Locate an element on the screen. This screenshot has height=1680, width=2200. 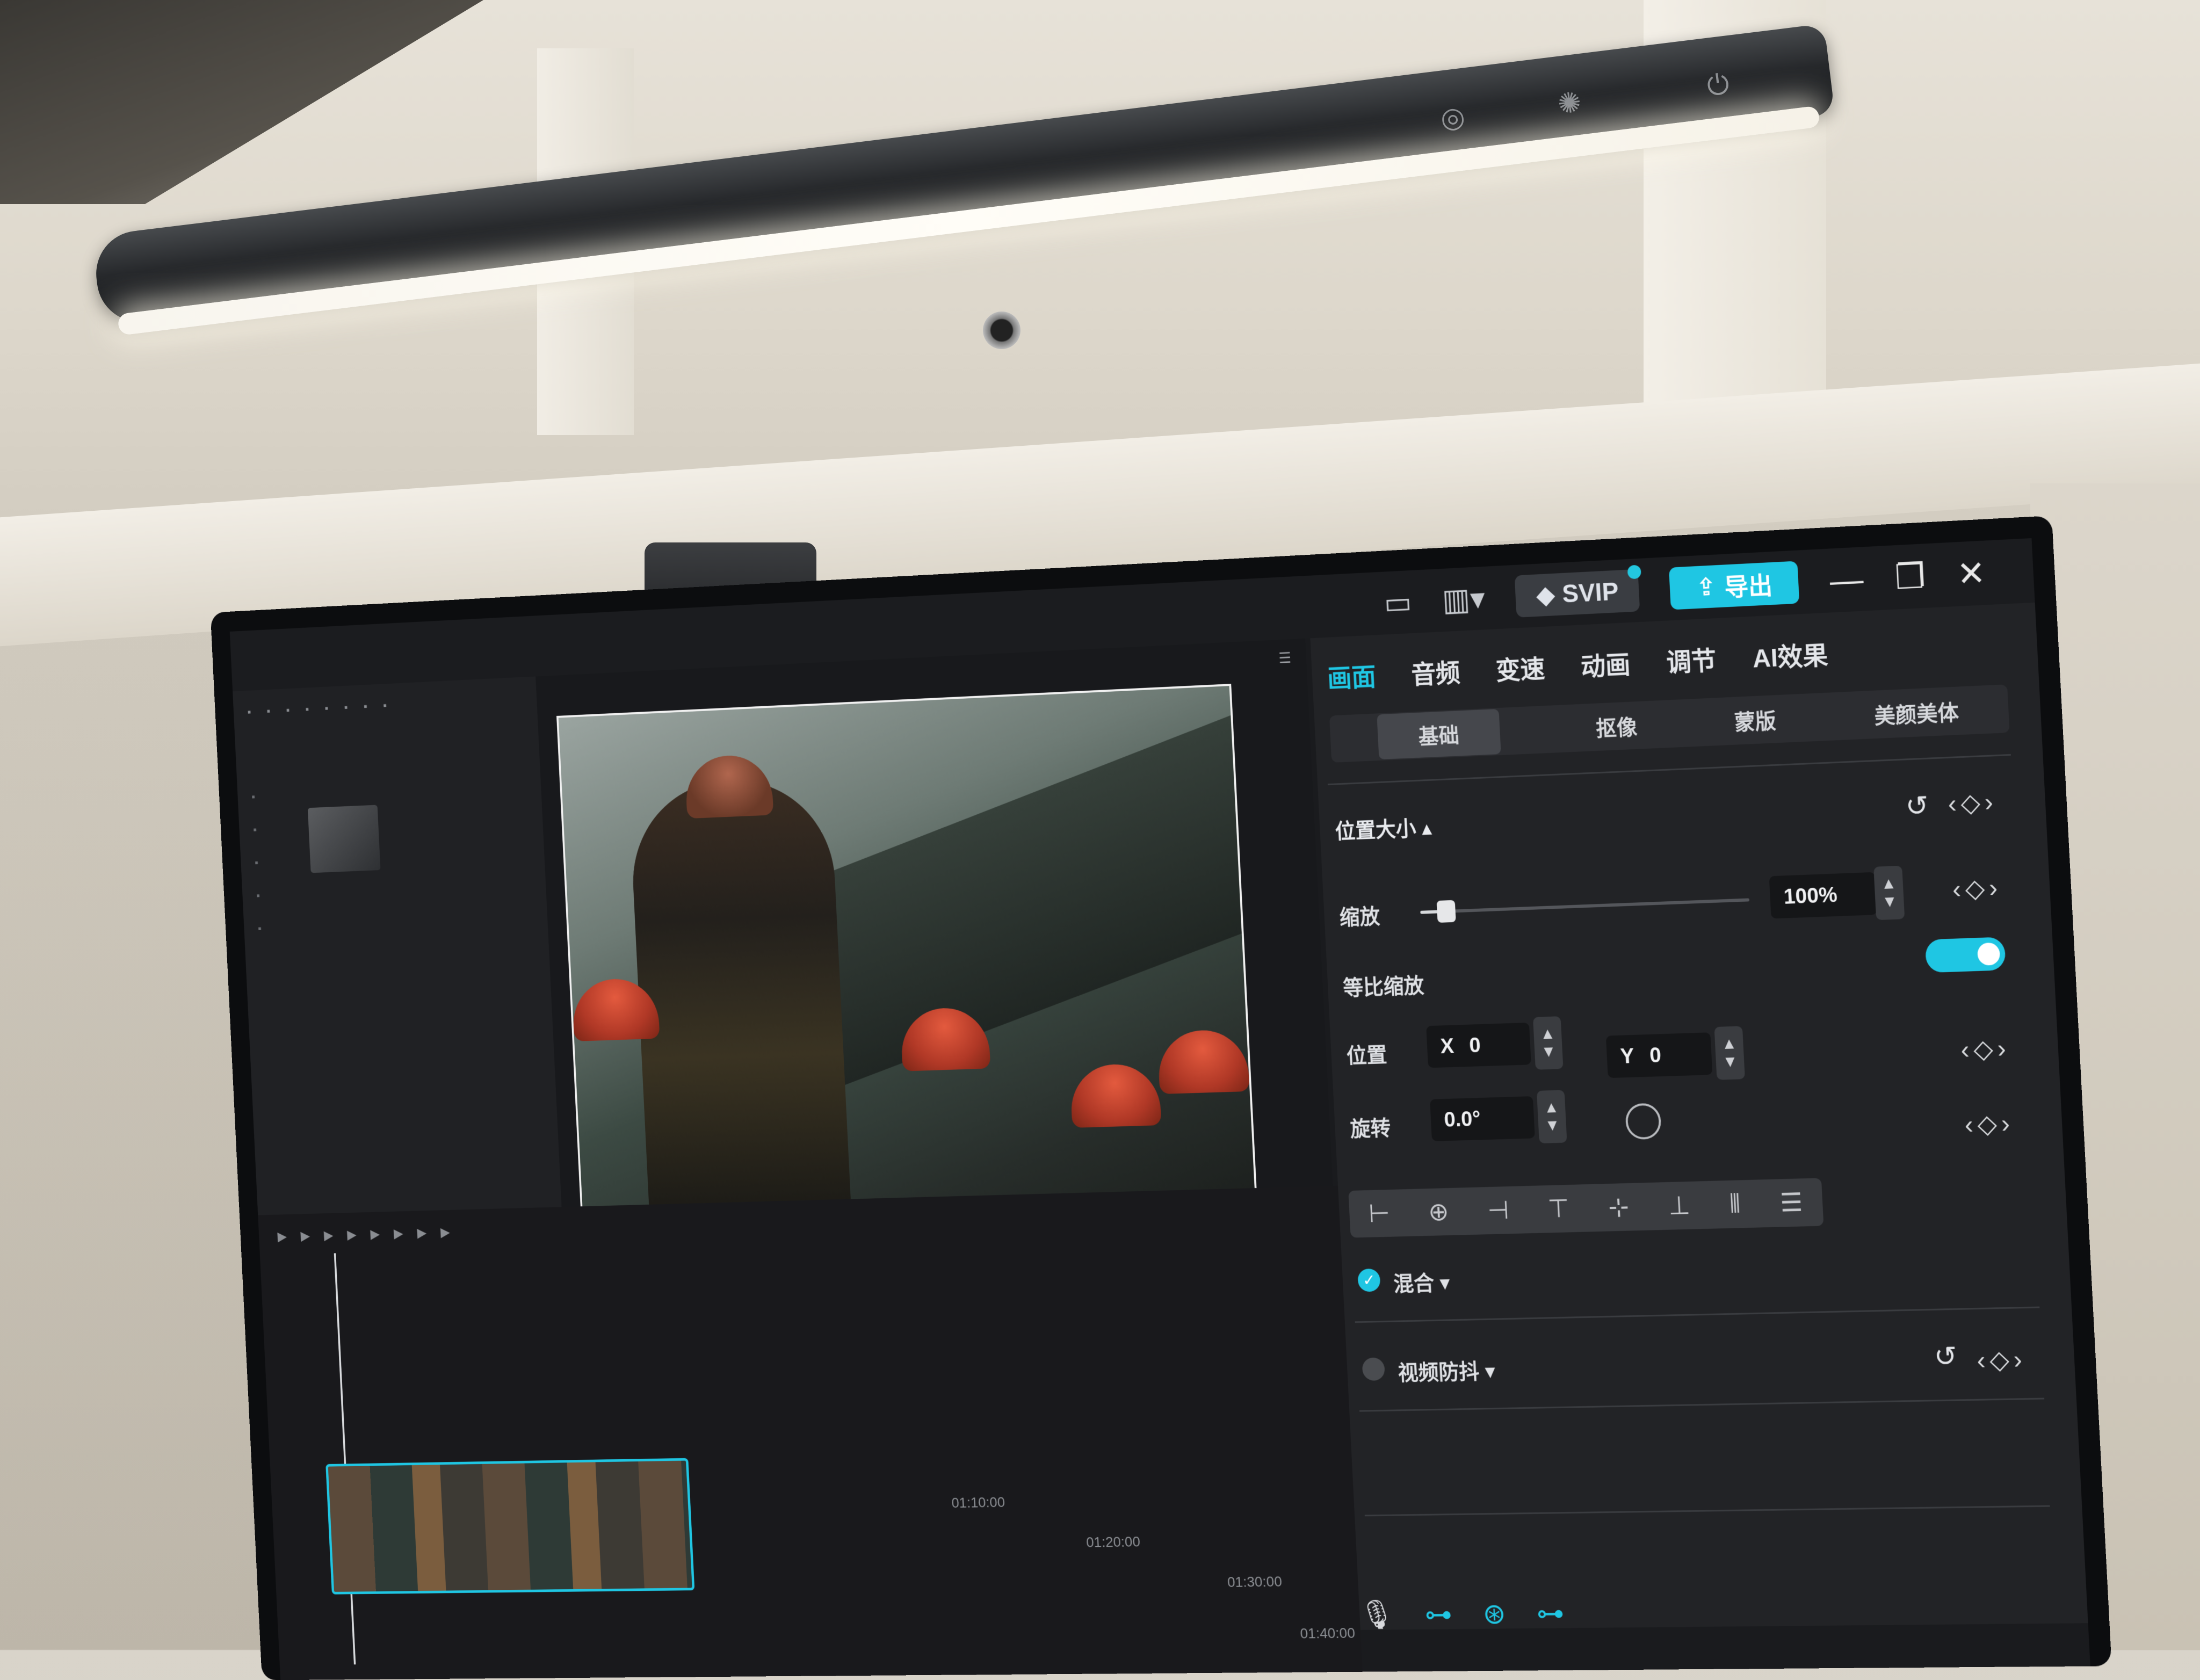
media-panel: ▪ ▪ ▪ ▪ ▪ ▪ ▪ ▪ ▪ ▪ ▪ ▪ ▪ is located at coordinates (398, 946).